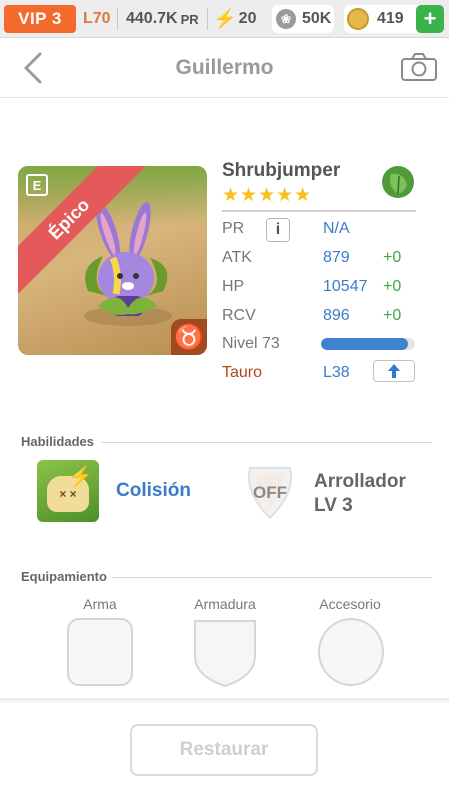 The image size is (449, 800). Describe the element at coordinates (350, 604) in the screenshot. I see `accessory-slot-label: Accesorio` at that location.